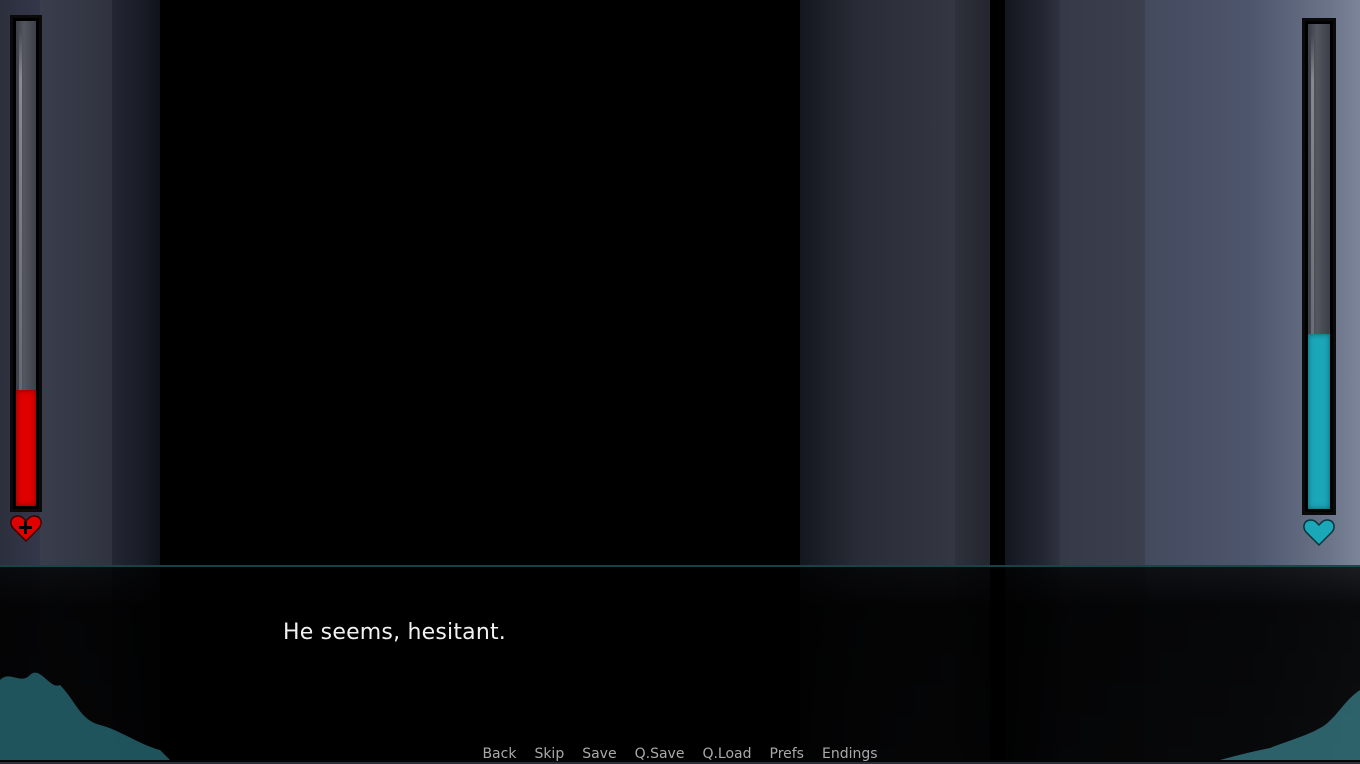  I want to click on heart-icon, so click(1319, 532).